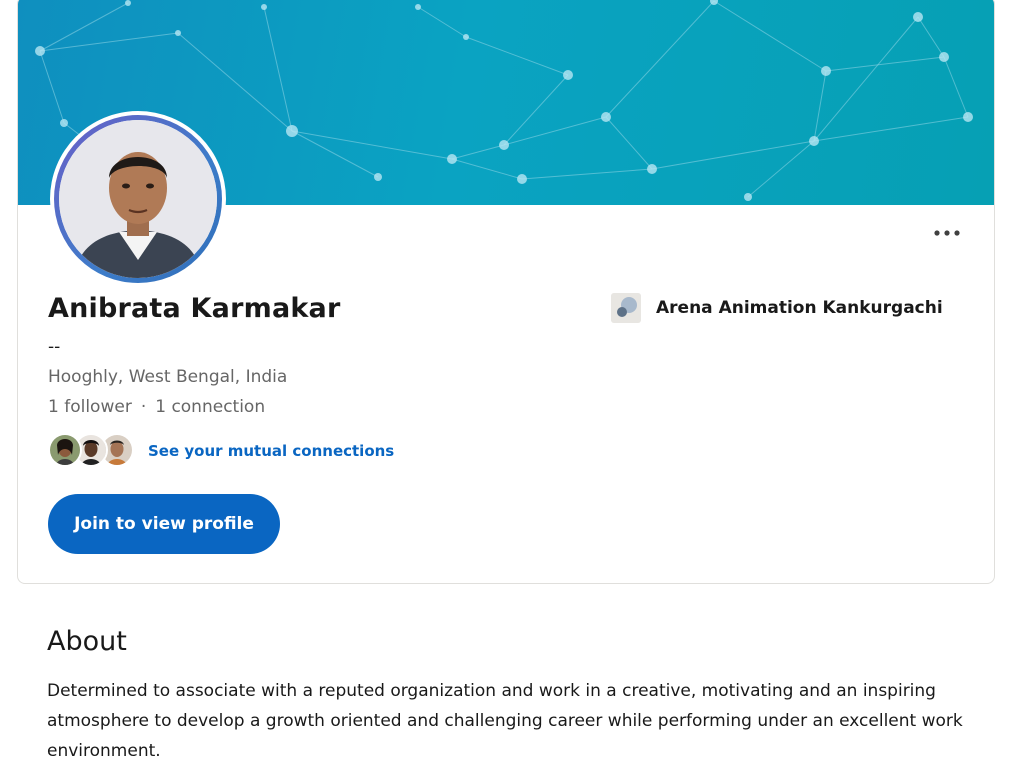 Image resolution: width=1023 pixels, height=757 pixels. I want to click on mutual-connections-link: See your mutual connections, so click(271, 451).